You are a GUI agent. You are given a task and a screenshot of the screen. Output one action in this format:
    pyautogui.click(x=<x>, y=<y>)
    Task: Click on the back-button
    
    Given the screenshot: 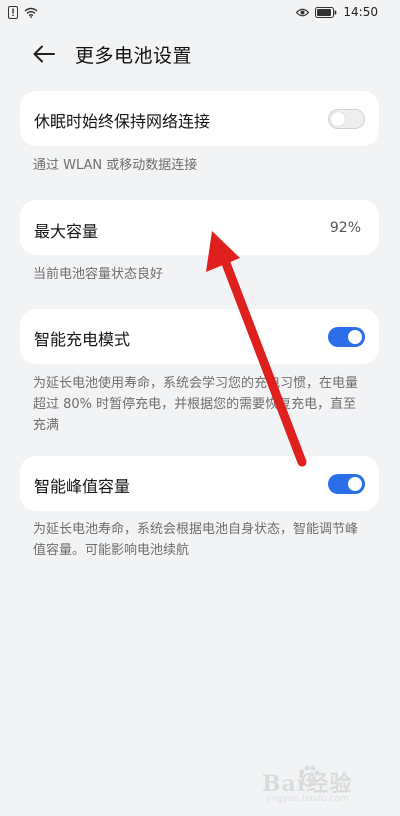 What is the action you would take?
    pyautogui.click(x=44, y=54)
    